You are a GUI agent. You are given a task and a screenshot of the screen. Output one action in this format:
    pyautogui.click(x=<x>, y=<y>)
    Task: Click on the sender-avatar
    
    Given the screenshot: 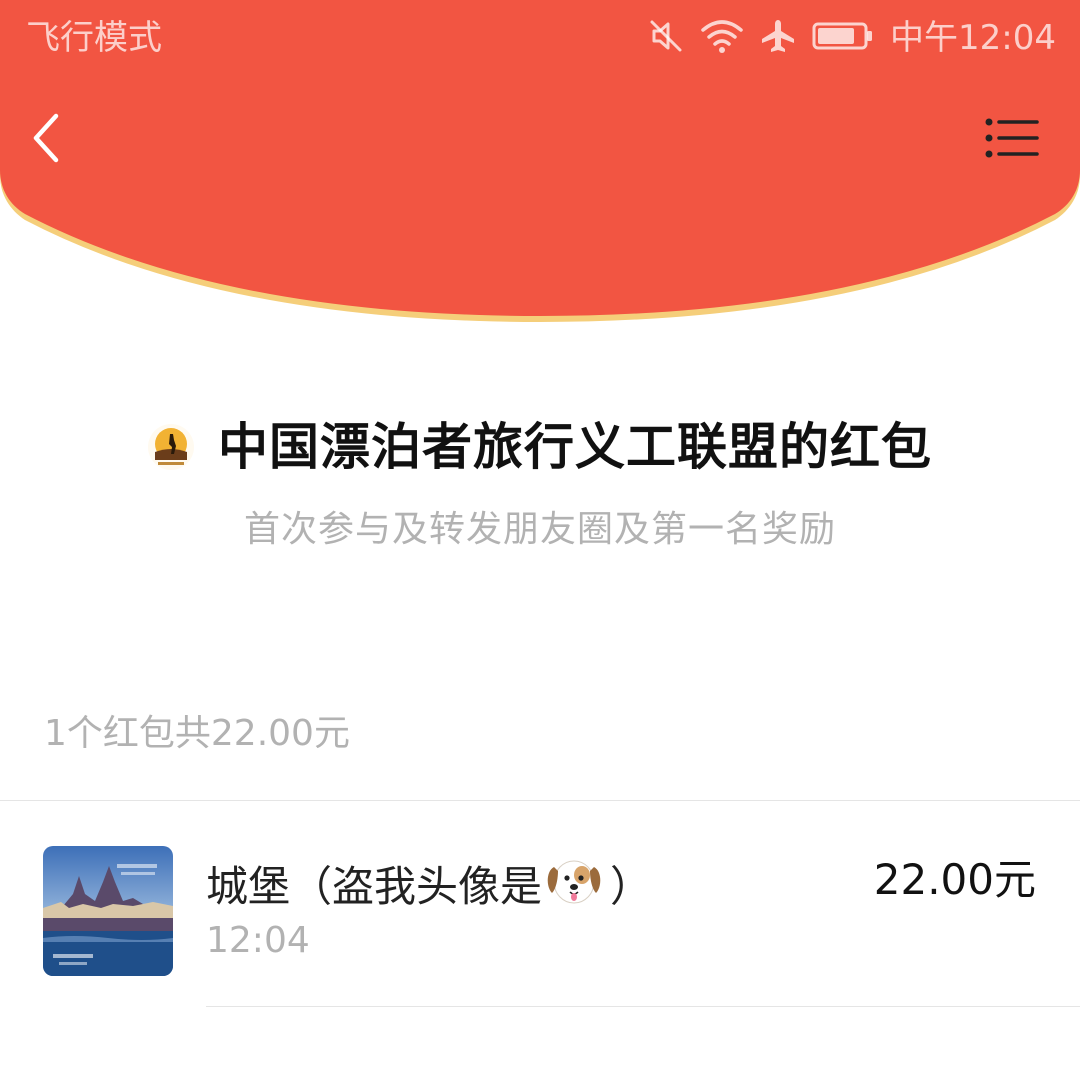 What is the action you would take?
    pyautogui.click(x=171, y=447)
    